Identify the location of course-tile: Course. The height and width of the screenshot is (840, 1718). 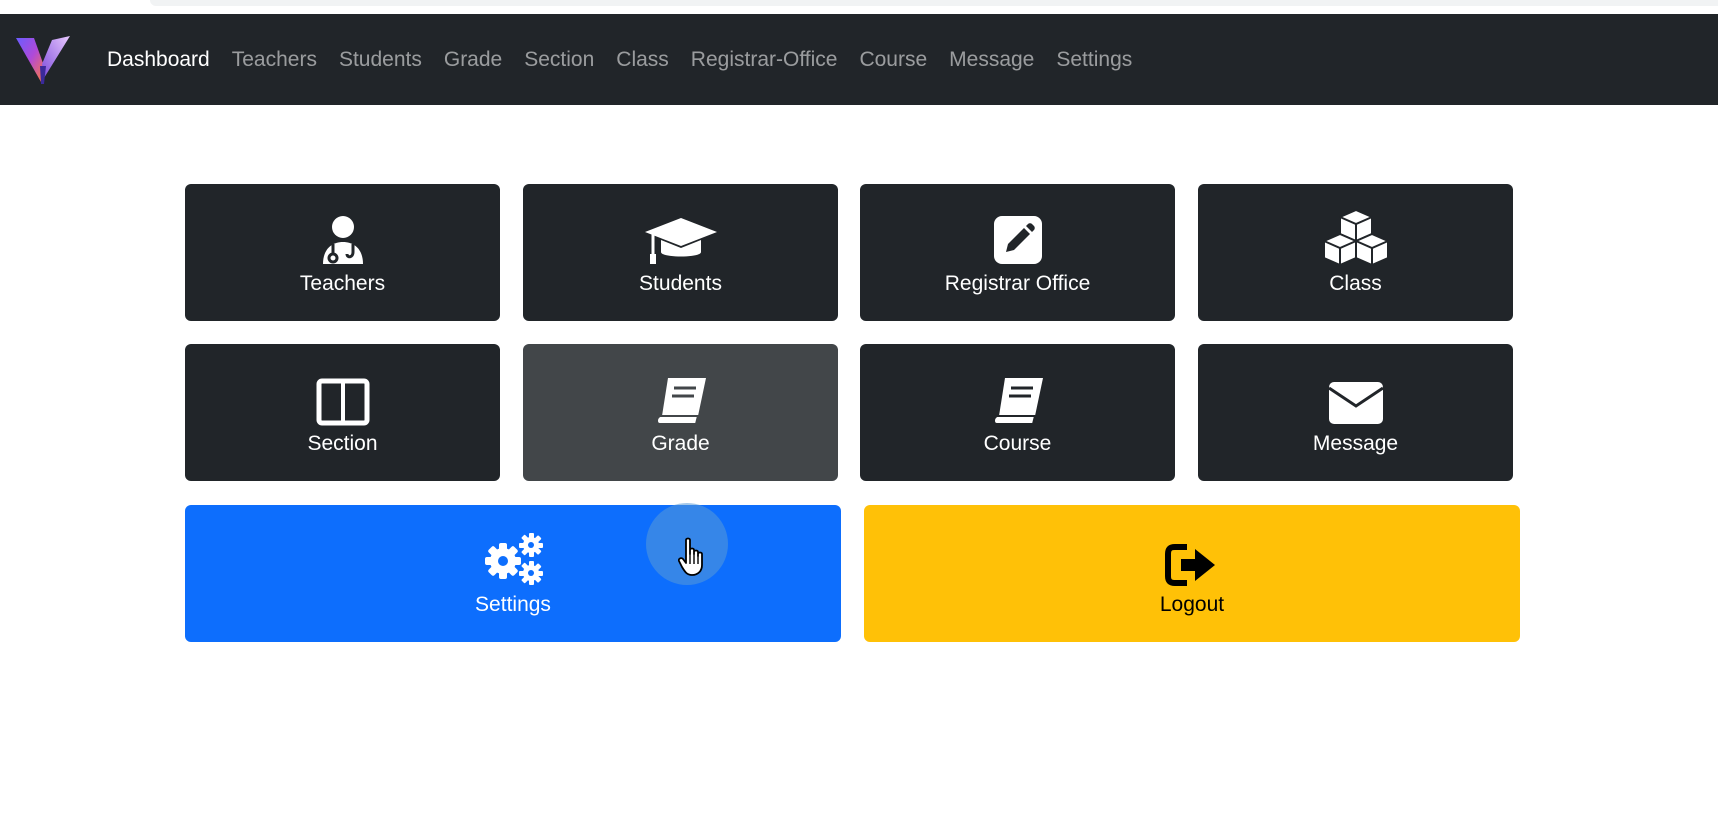
(1017, 412).